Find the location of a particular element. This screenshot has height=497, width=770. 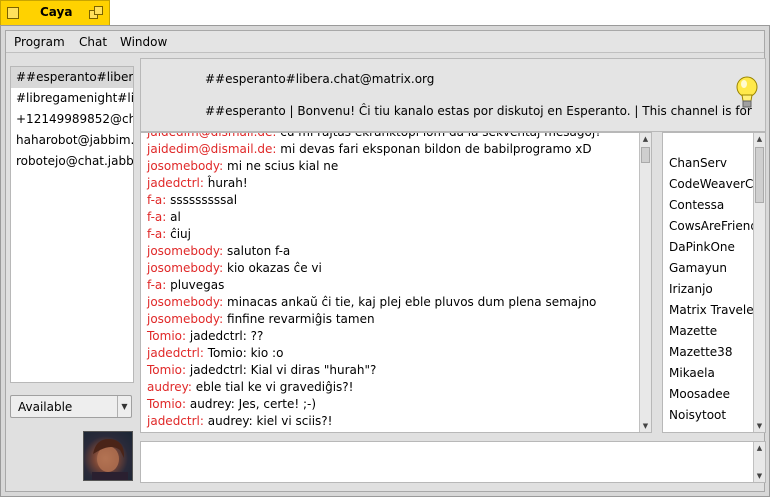

user-scrollbar: ▲ ▼ is located at coordinates (759, 282).